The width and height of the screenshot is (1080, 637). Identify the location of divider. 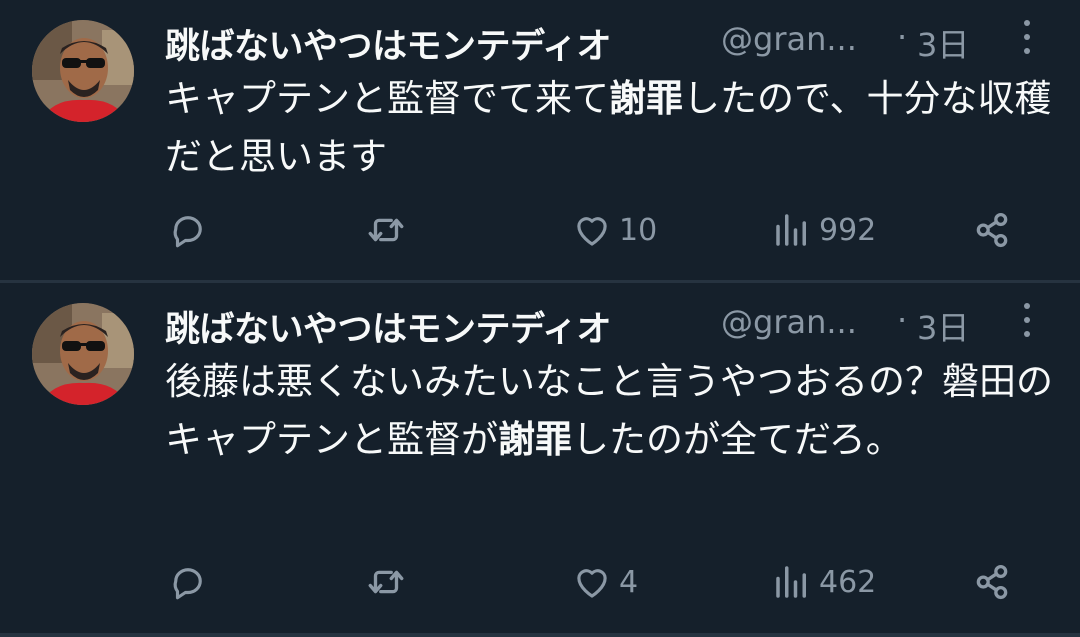
(540, 635).